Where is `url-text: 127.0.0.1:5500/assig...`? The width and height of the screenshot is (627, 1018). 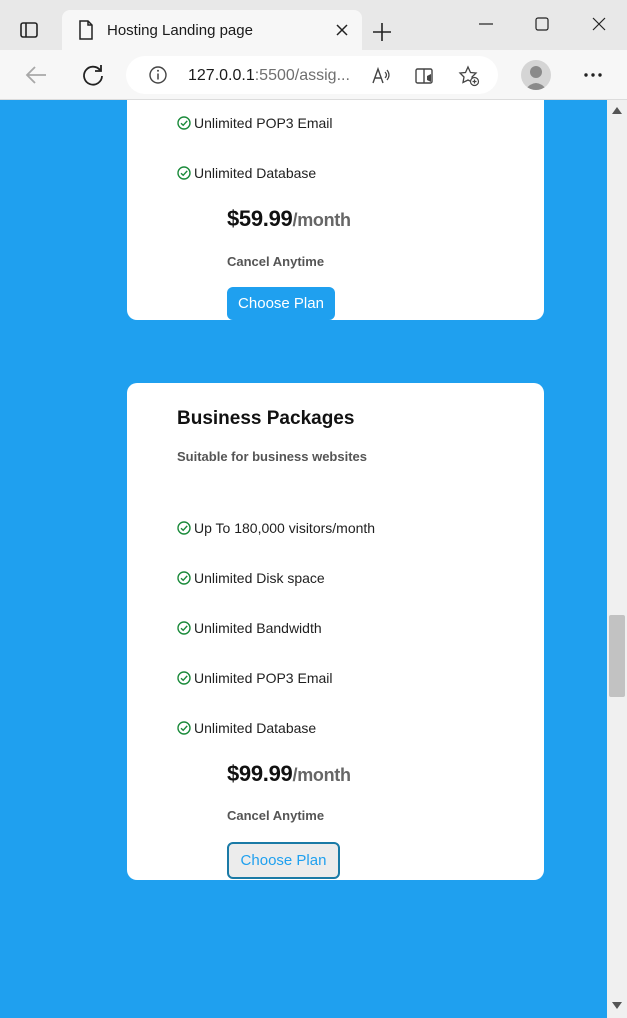
url-text: 127.0.0.1:5500/assig... is located at coordinates (269, 76).